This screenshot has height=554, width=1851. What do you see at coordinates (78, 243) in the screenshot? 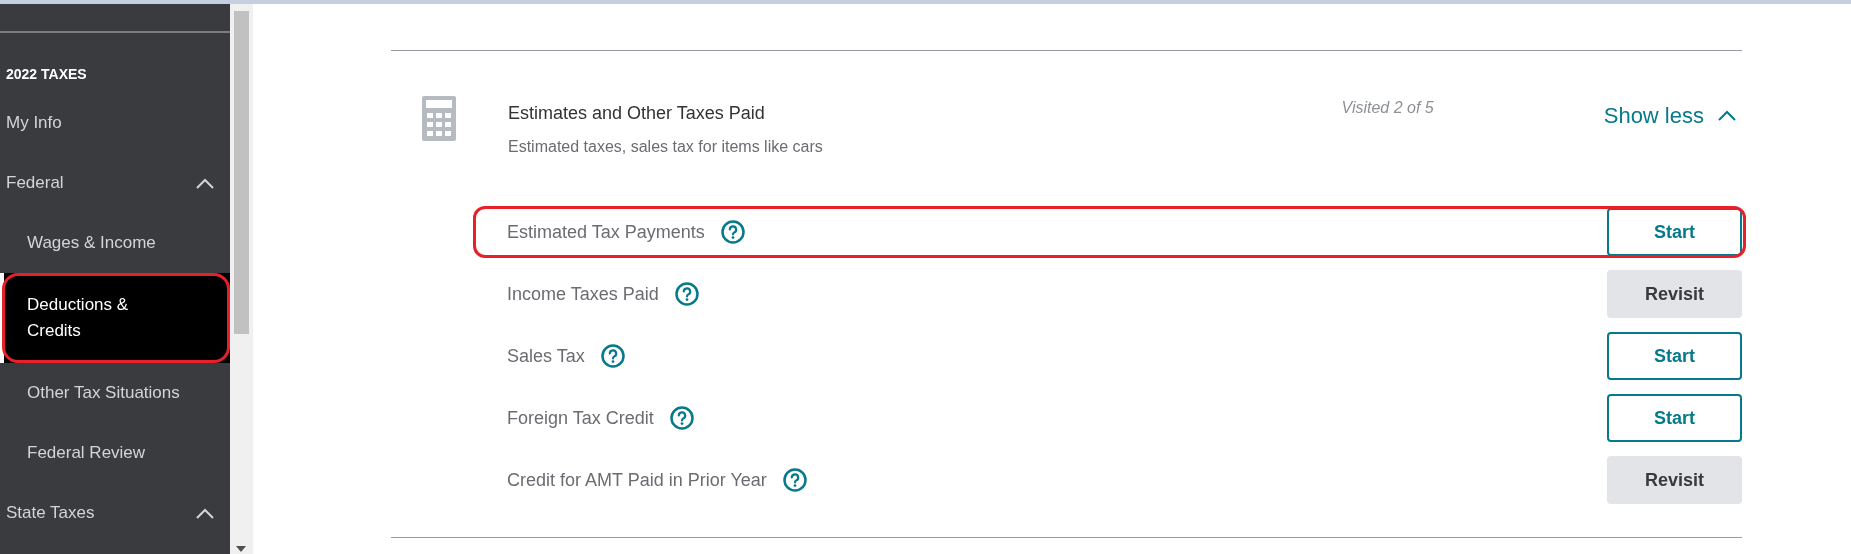
I see `sidebar-item: Wages & Income` at bounding box center [78, 243].